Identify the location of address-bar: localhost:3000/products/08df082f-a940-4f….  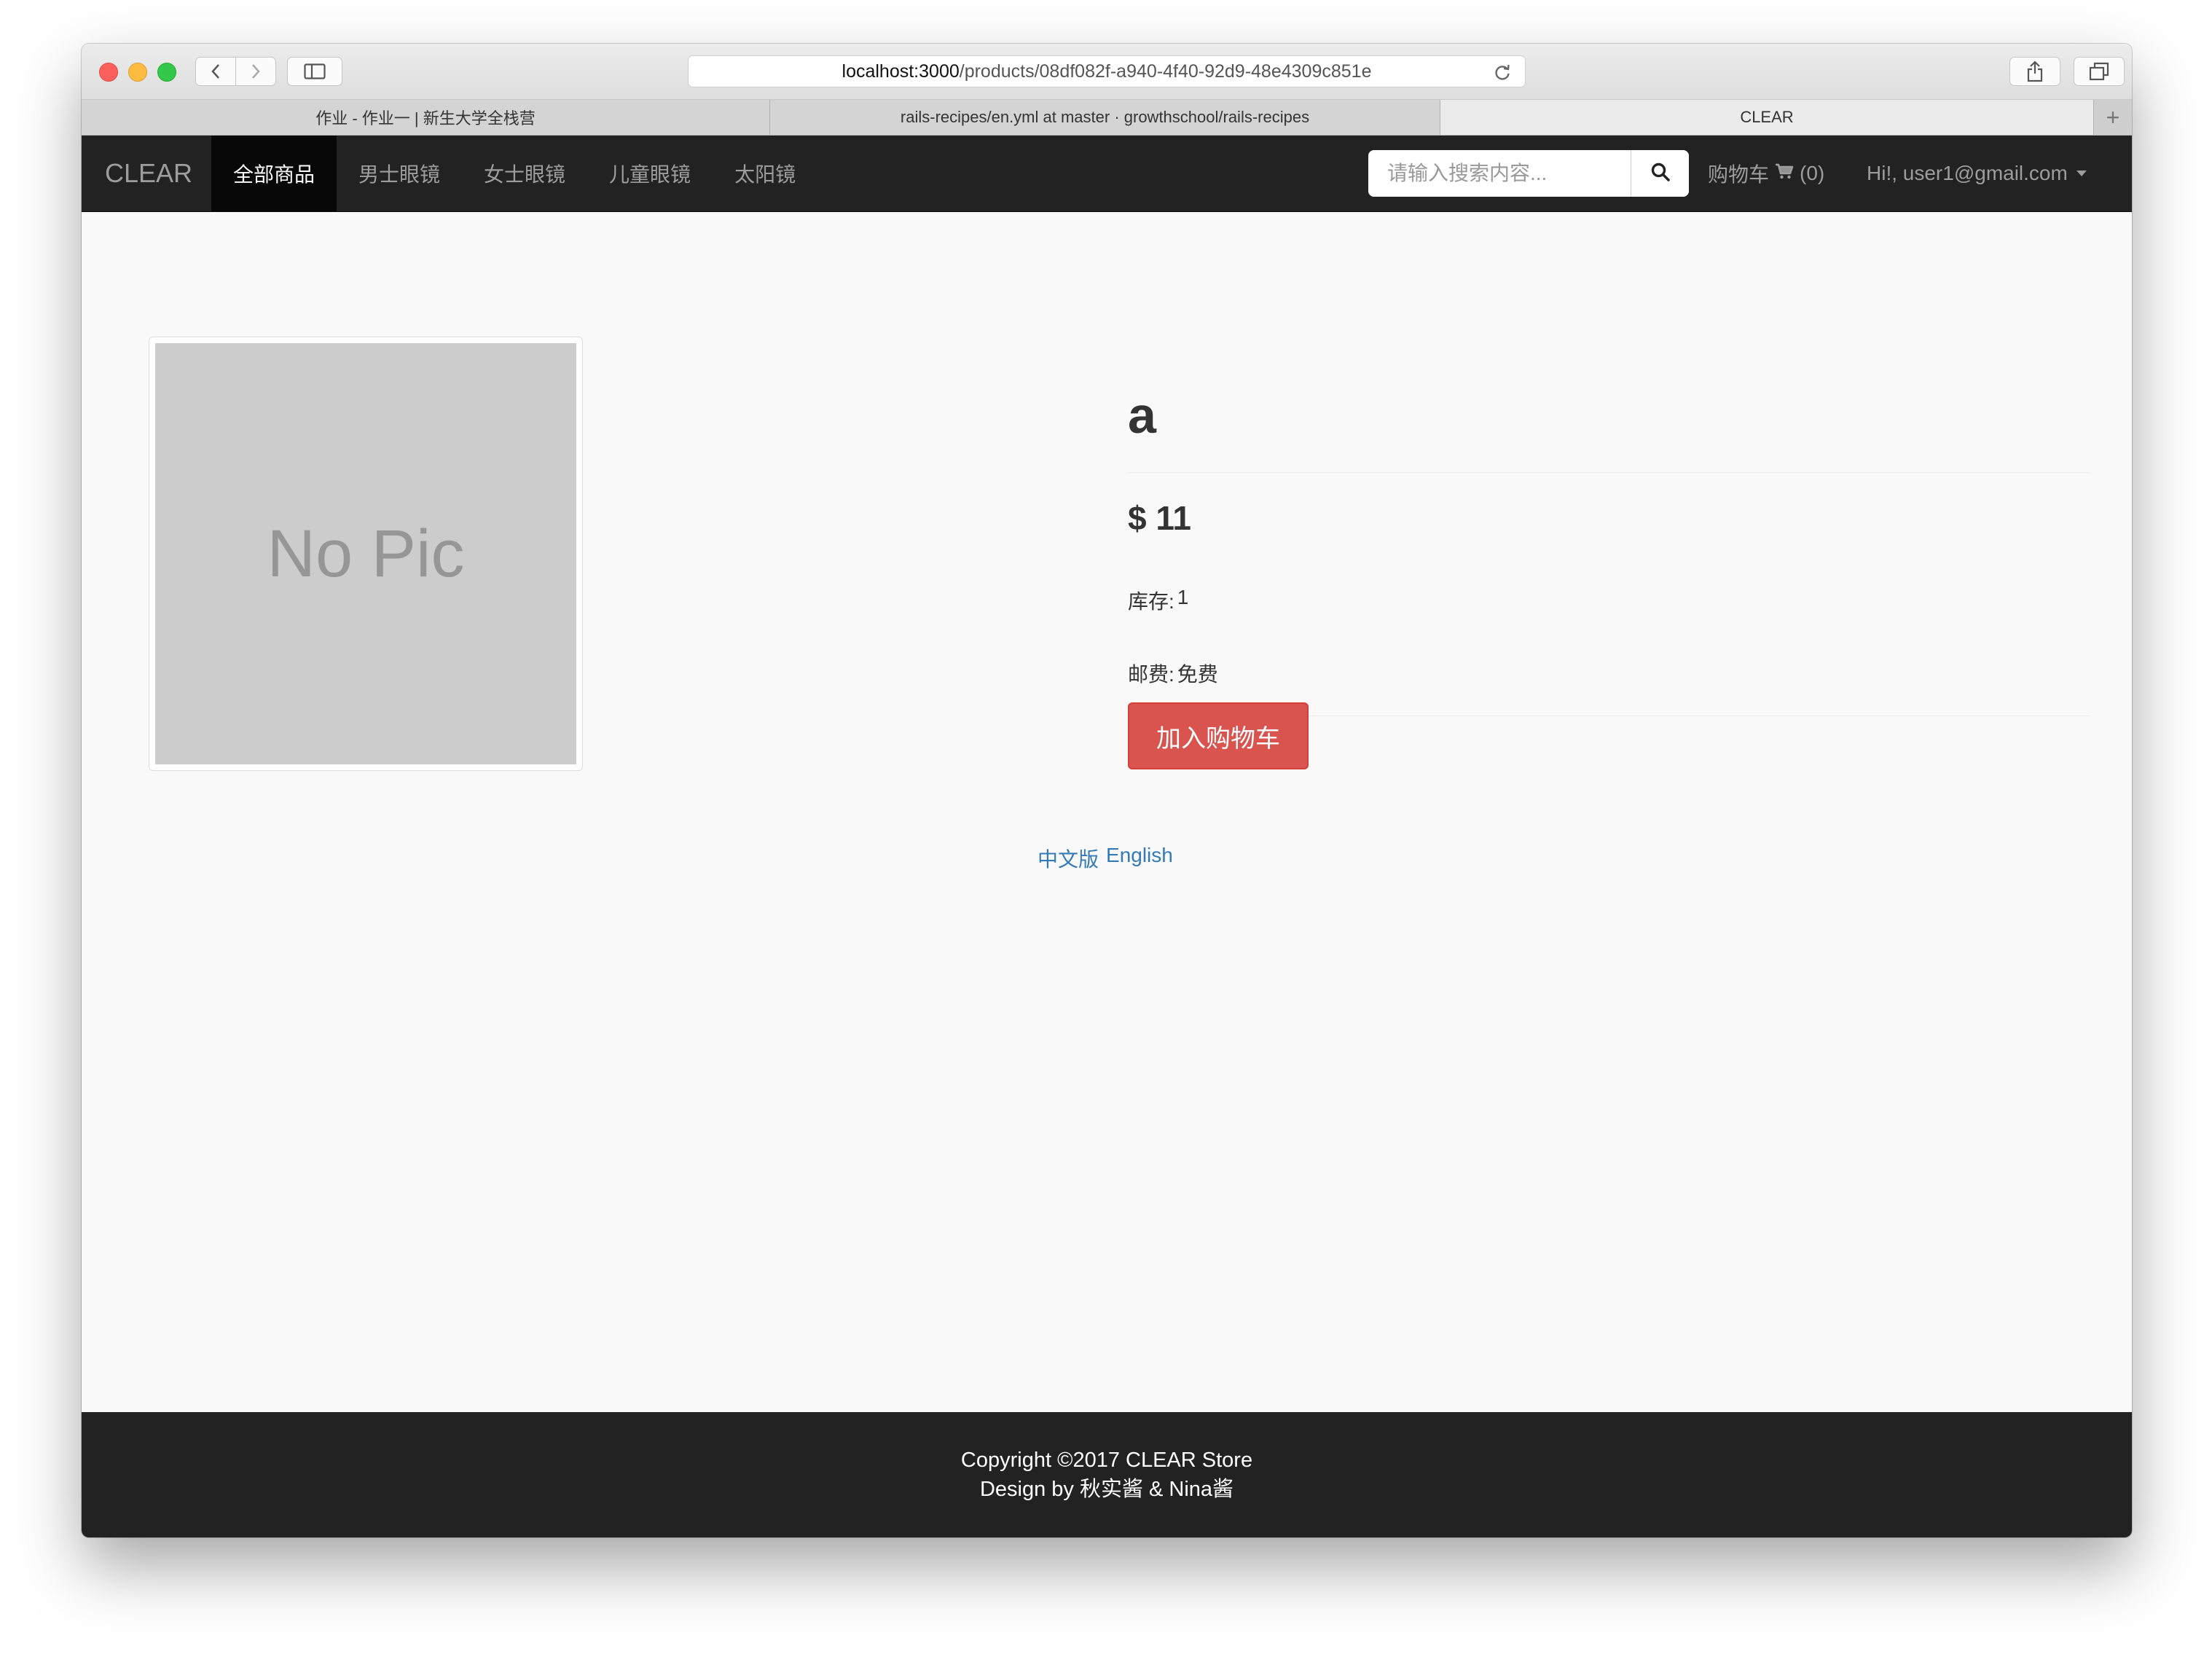
(1107, 71).